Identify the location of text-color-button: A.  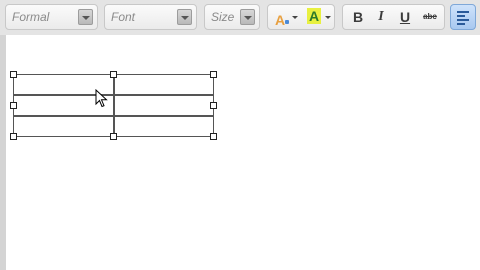
(285, 17).